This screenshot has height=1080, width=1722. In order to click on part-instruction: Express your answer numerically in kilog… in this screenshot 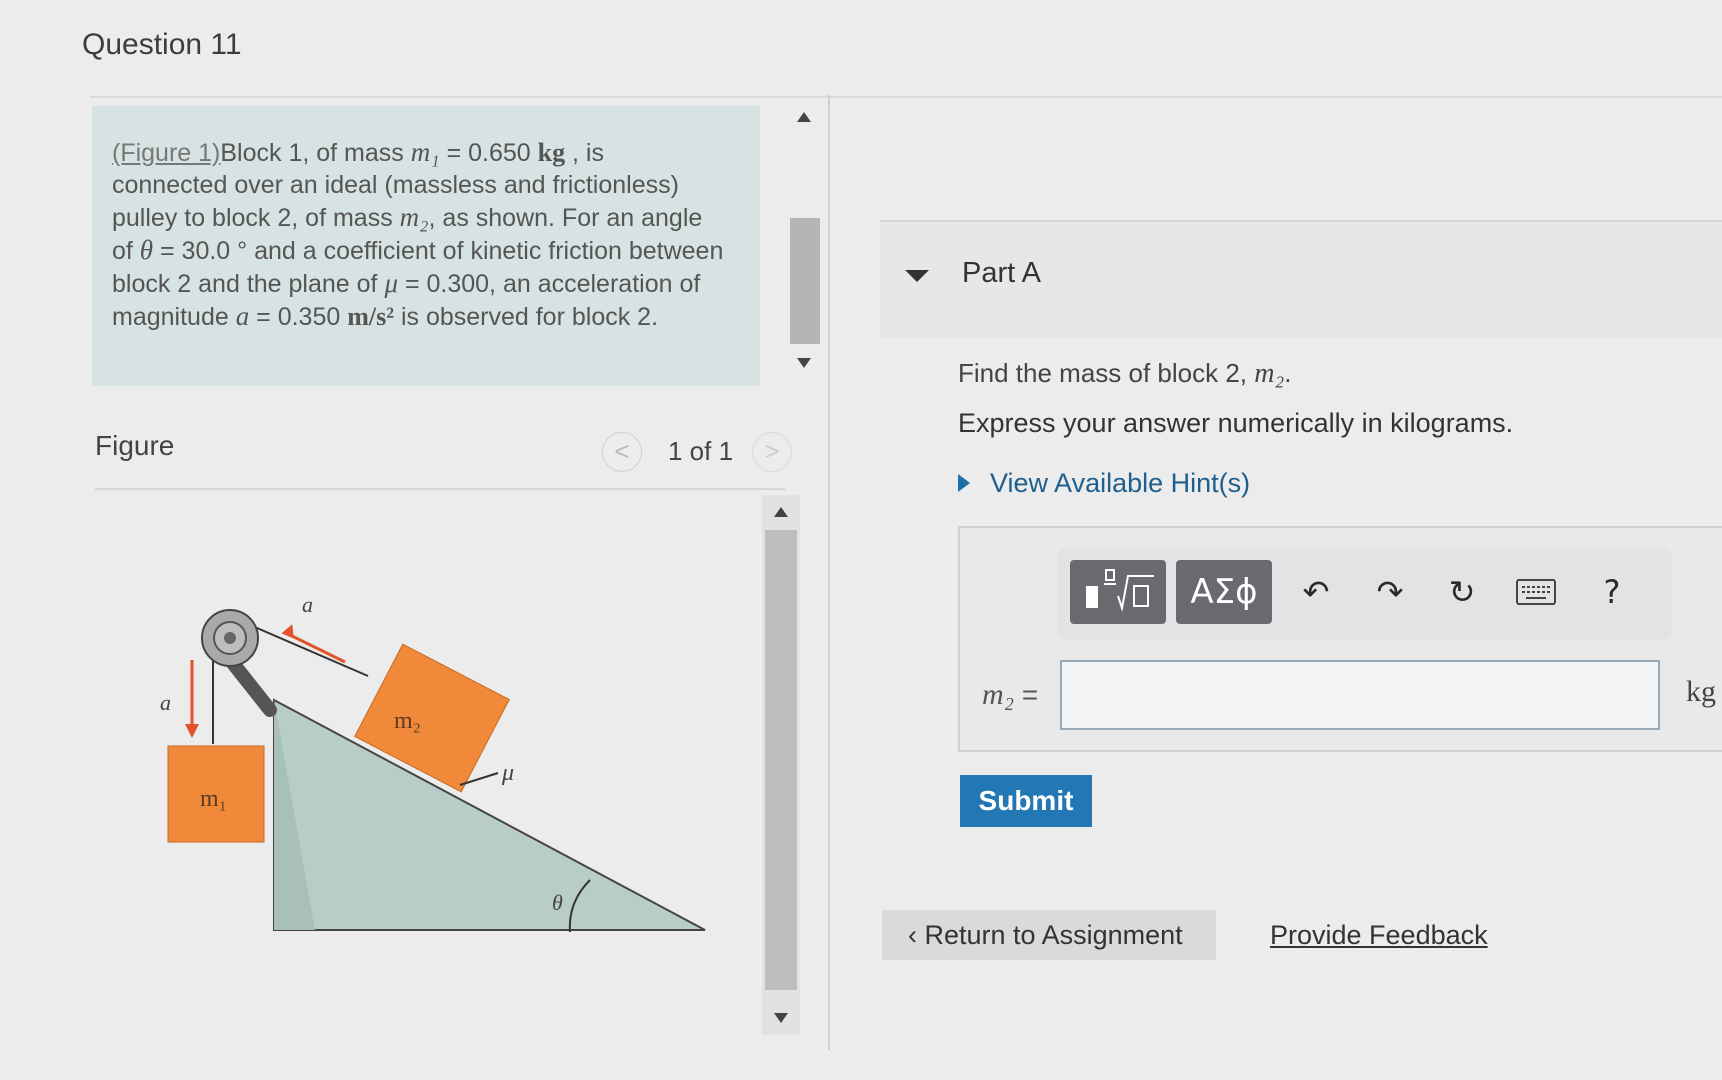, I will do `click(1236, 423)`.